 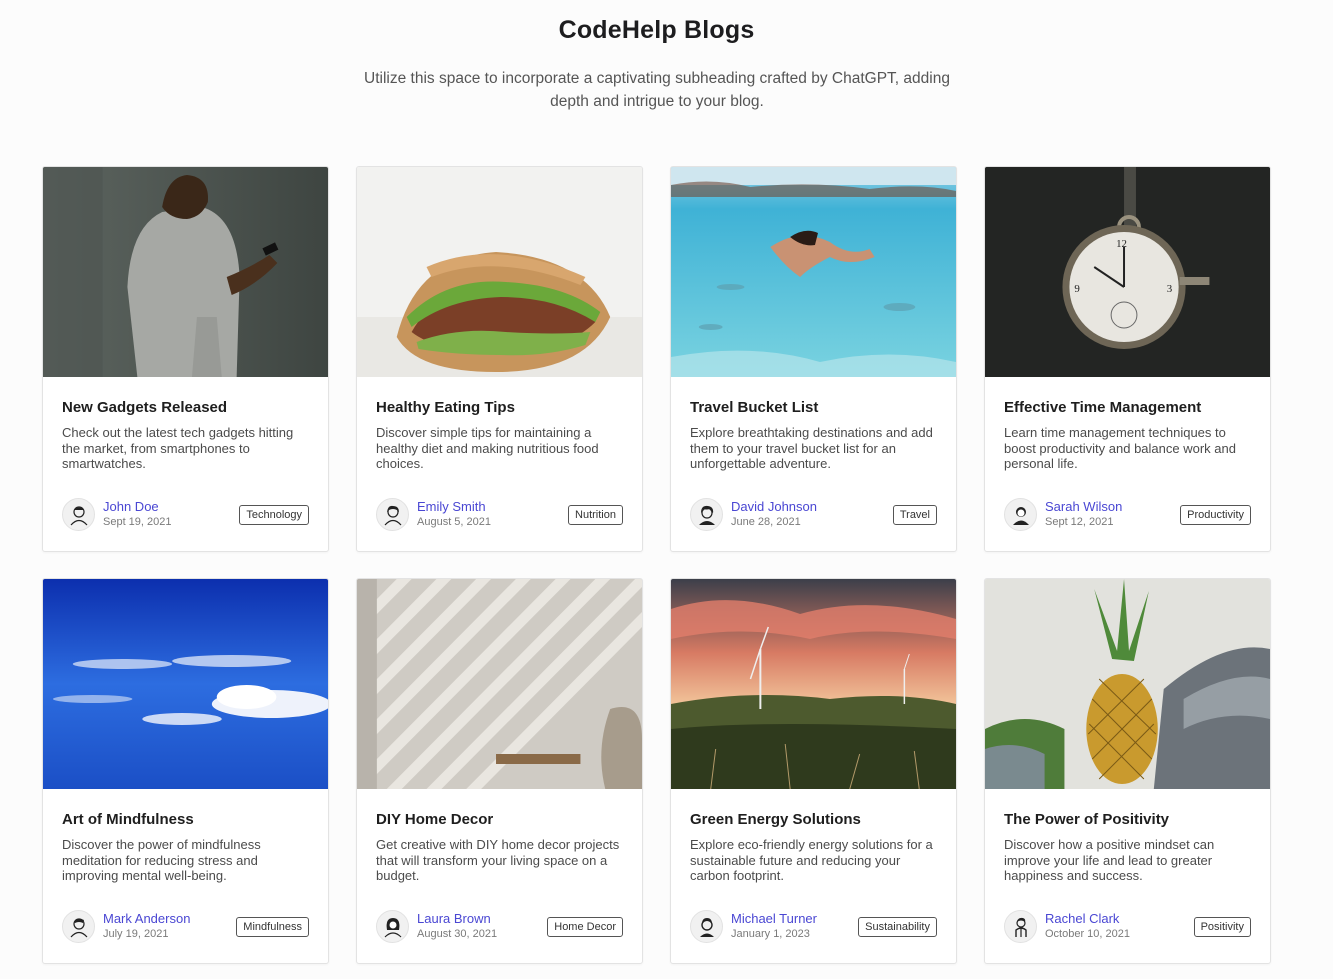 What do you see at coordinates (813, 407) in the screenshot?
I see `card-title: Travel Bucket List` at bounding box center [813, 407].